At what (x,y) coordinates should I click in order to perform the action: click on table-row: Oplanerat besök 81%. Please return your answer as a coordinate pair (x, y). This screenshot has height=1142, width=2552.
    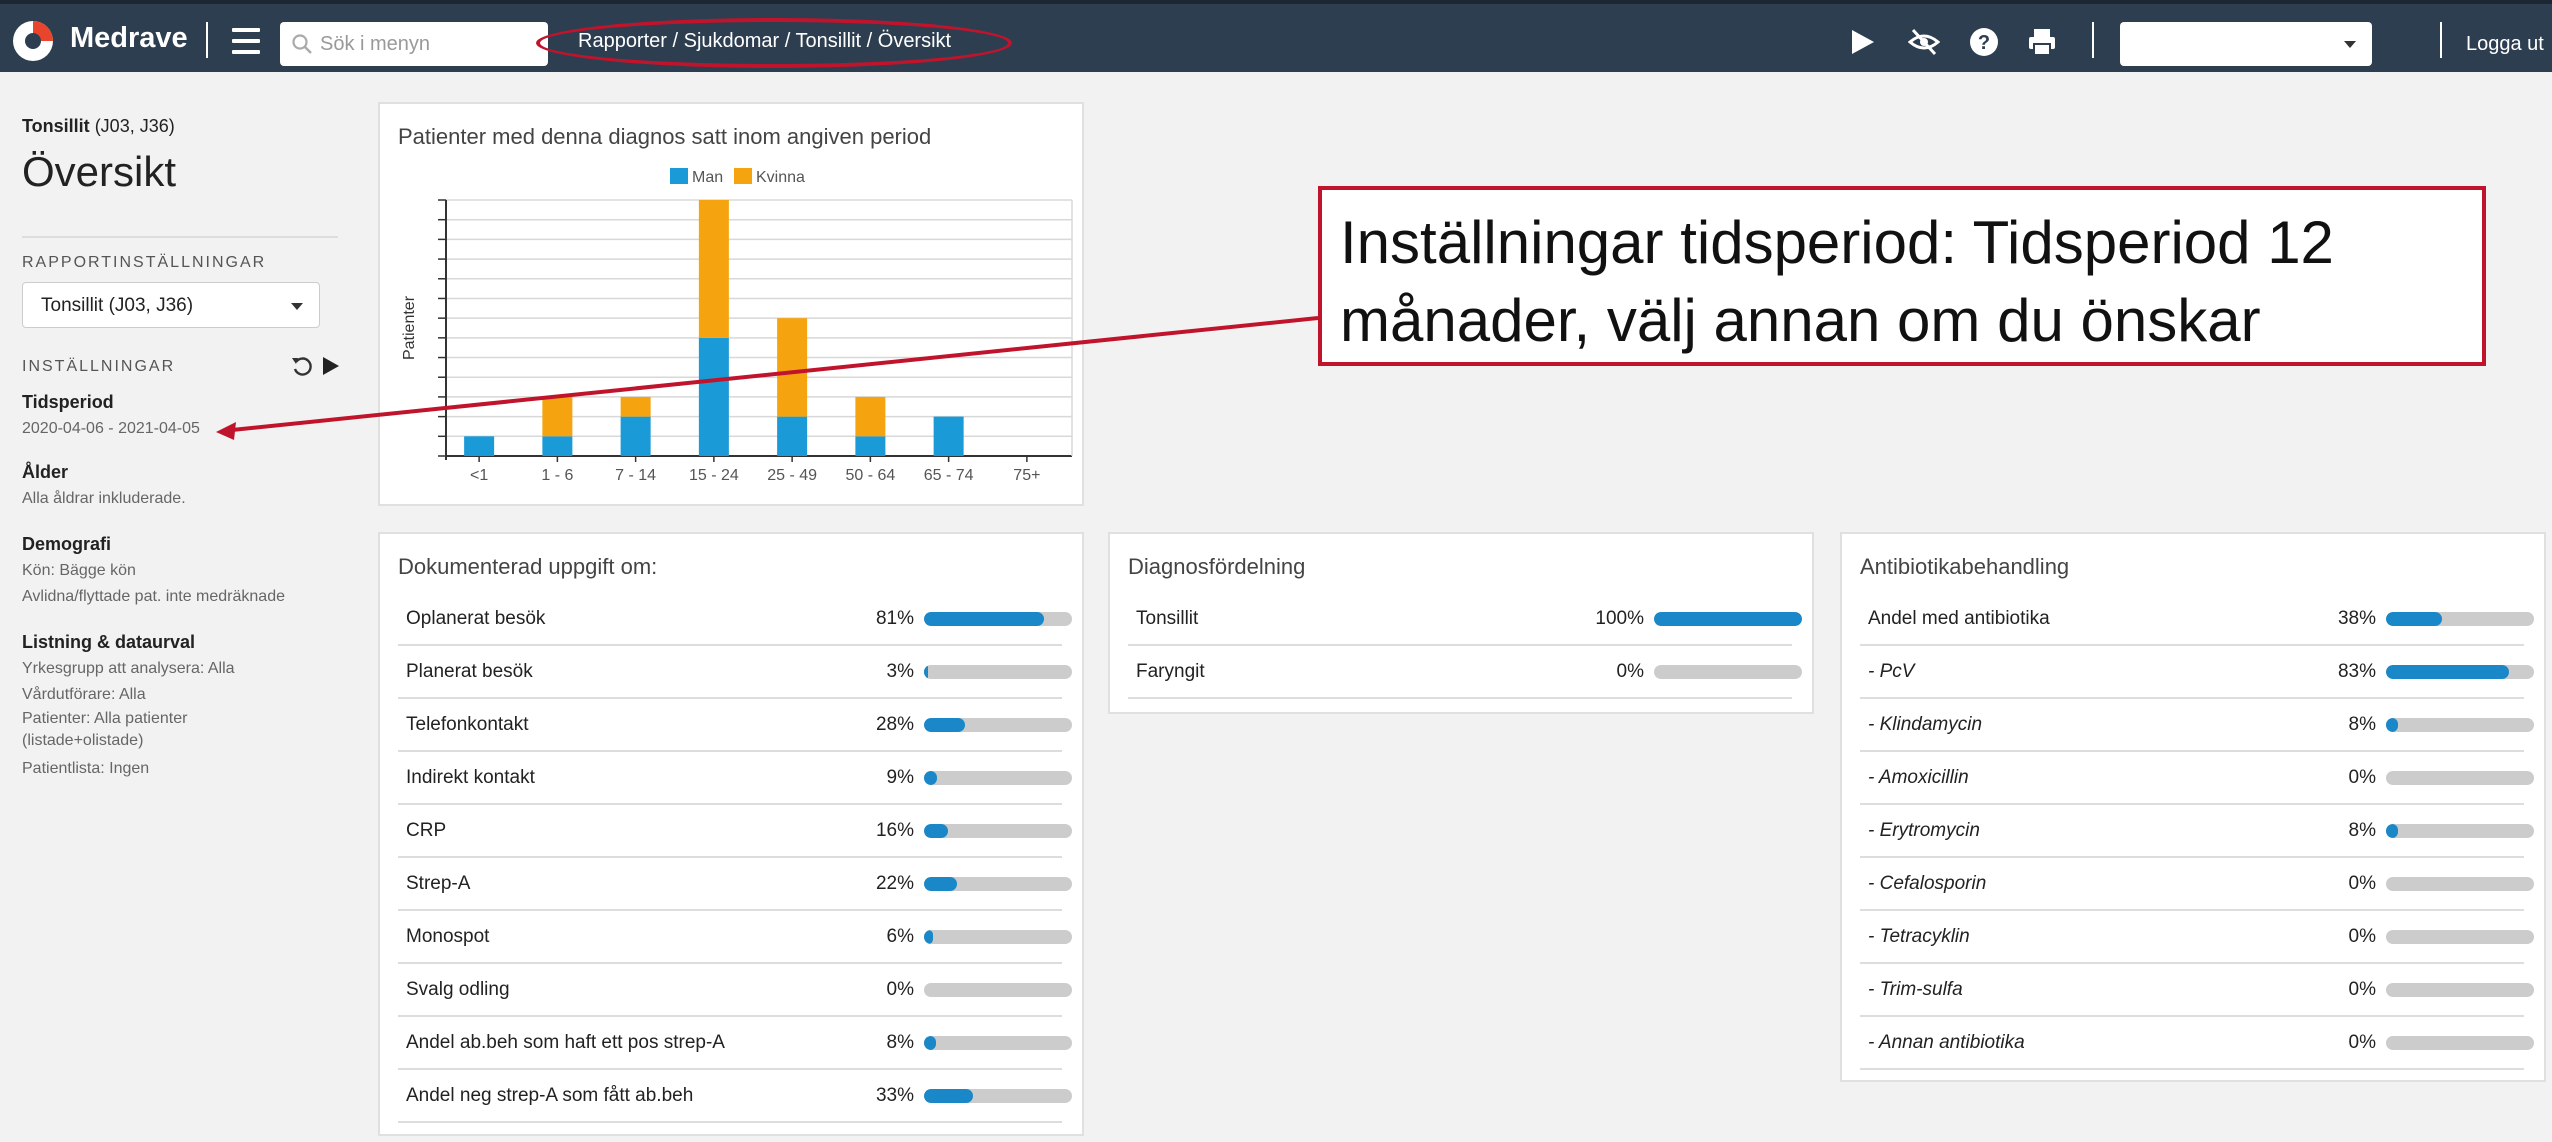
    Looking at the image, I should click on (735, 620).